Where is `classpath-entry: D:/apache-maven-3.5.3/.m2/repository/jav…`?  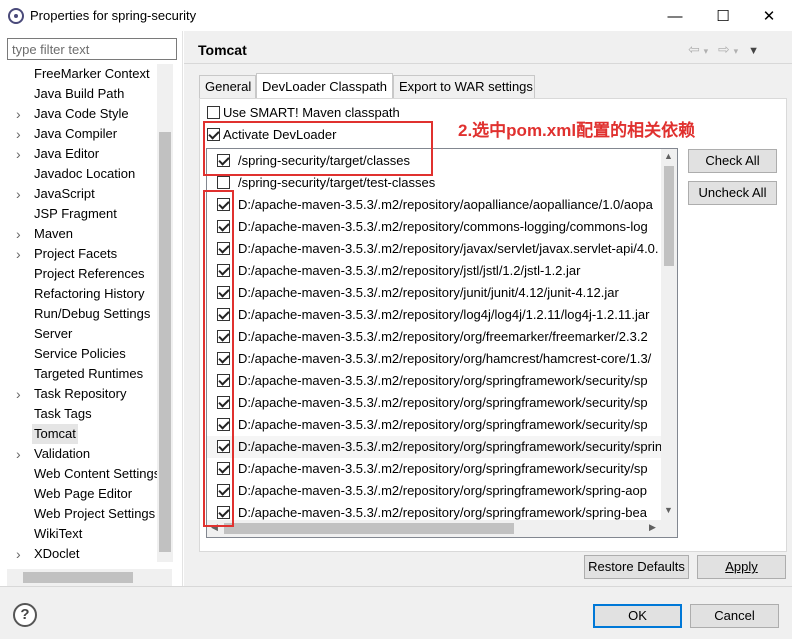
classpath-entry: D:/apache-maven-3.5.3/.m2/repository/jav… is located at coordinates (437, 249).